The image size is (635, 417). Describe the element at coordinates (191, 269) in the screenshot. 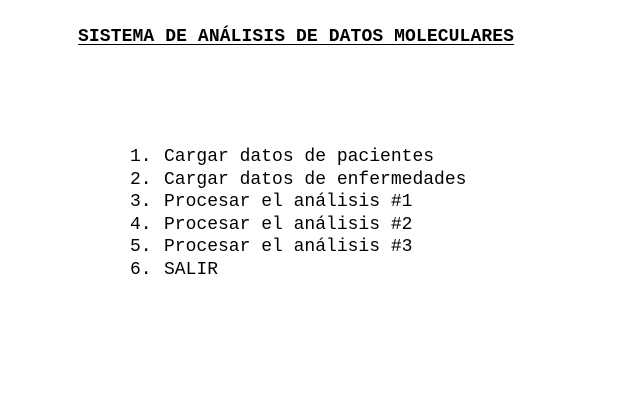

I see `menu-item-label: SALIR` at that location.